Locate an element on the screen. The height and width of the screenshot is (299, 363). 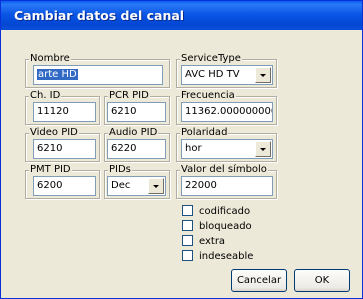
dialog-title: Cambiar datos del canal is located at coordinates (99, 15).